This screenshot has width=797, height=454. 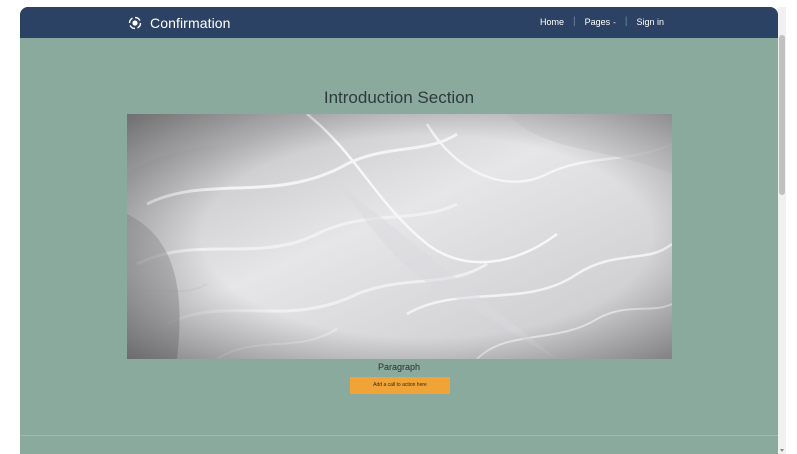 What do you see at coordinates (399, 435) in the screenshot?
I see `footer-divider` at bounding box center [399, 435].